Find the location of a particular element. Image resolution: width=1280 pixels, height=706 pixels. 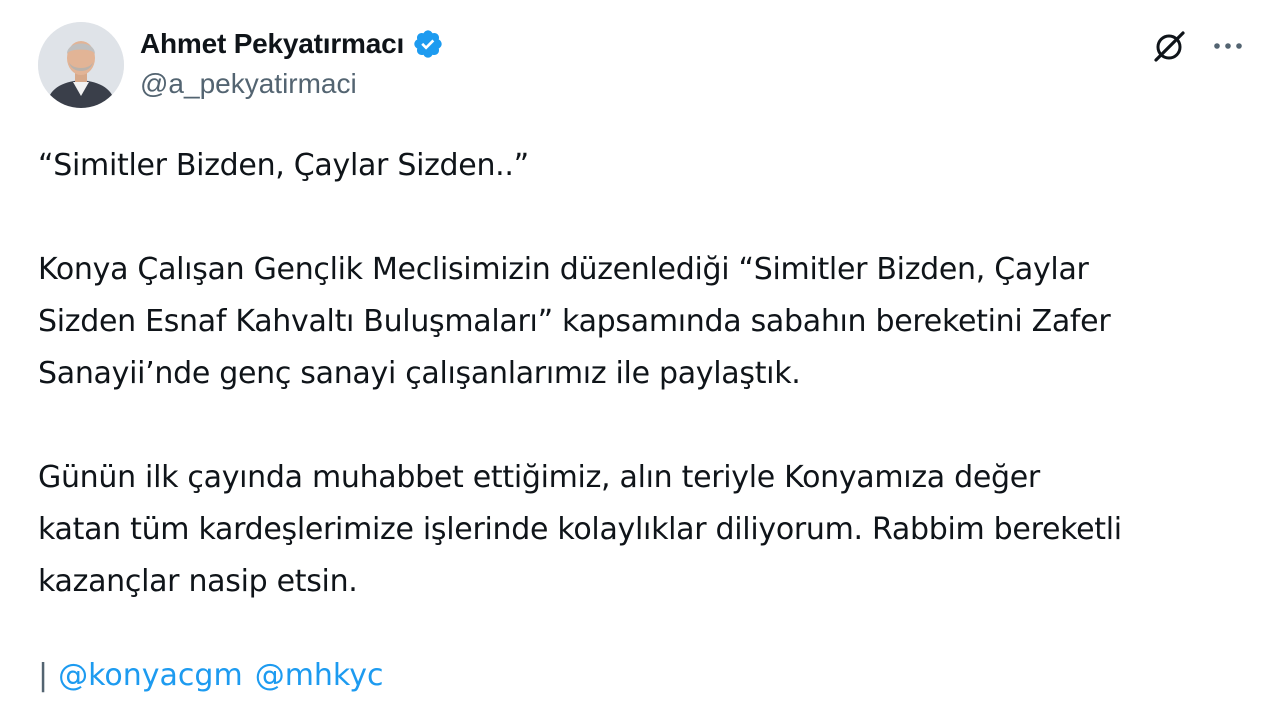

avatar-photo is located at coordinates (81, 65).